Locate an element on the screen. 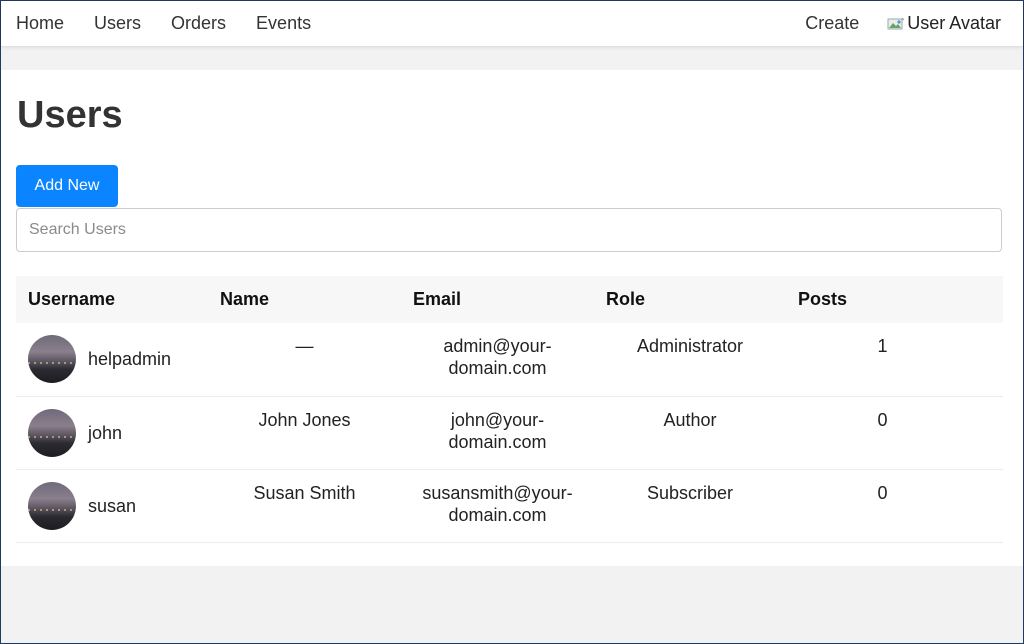 The width and height of the screenshot is (1024, 644). header-username: Username is located at coordinates (112, 299).